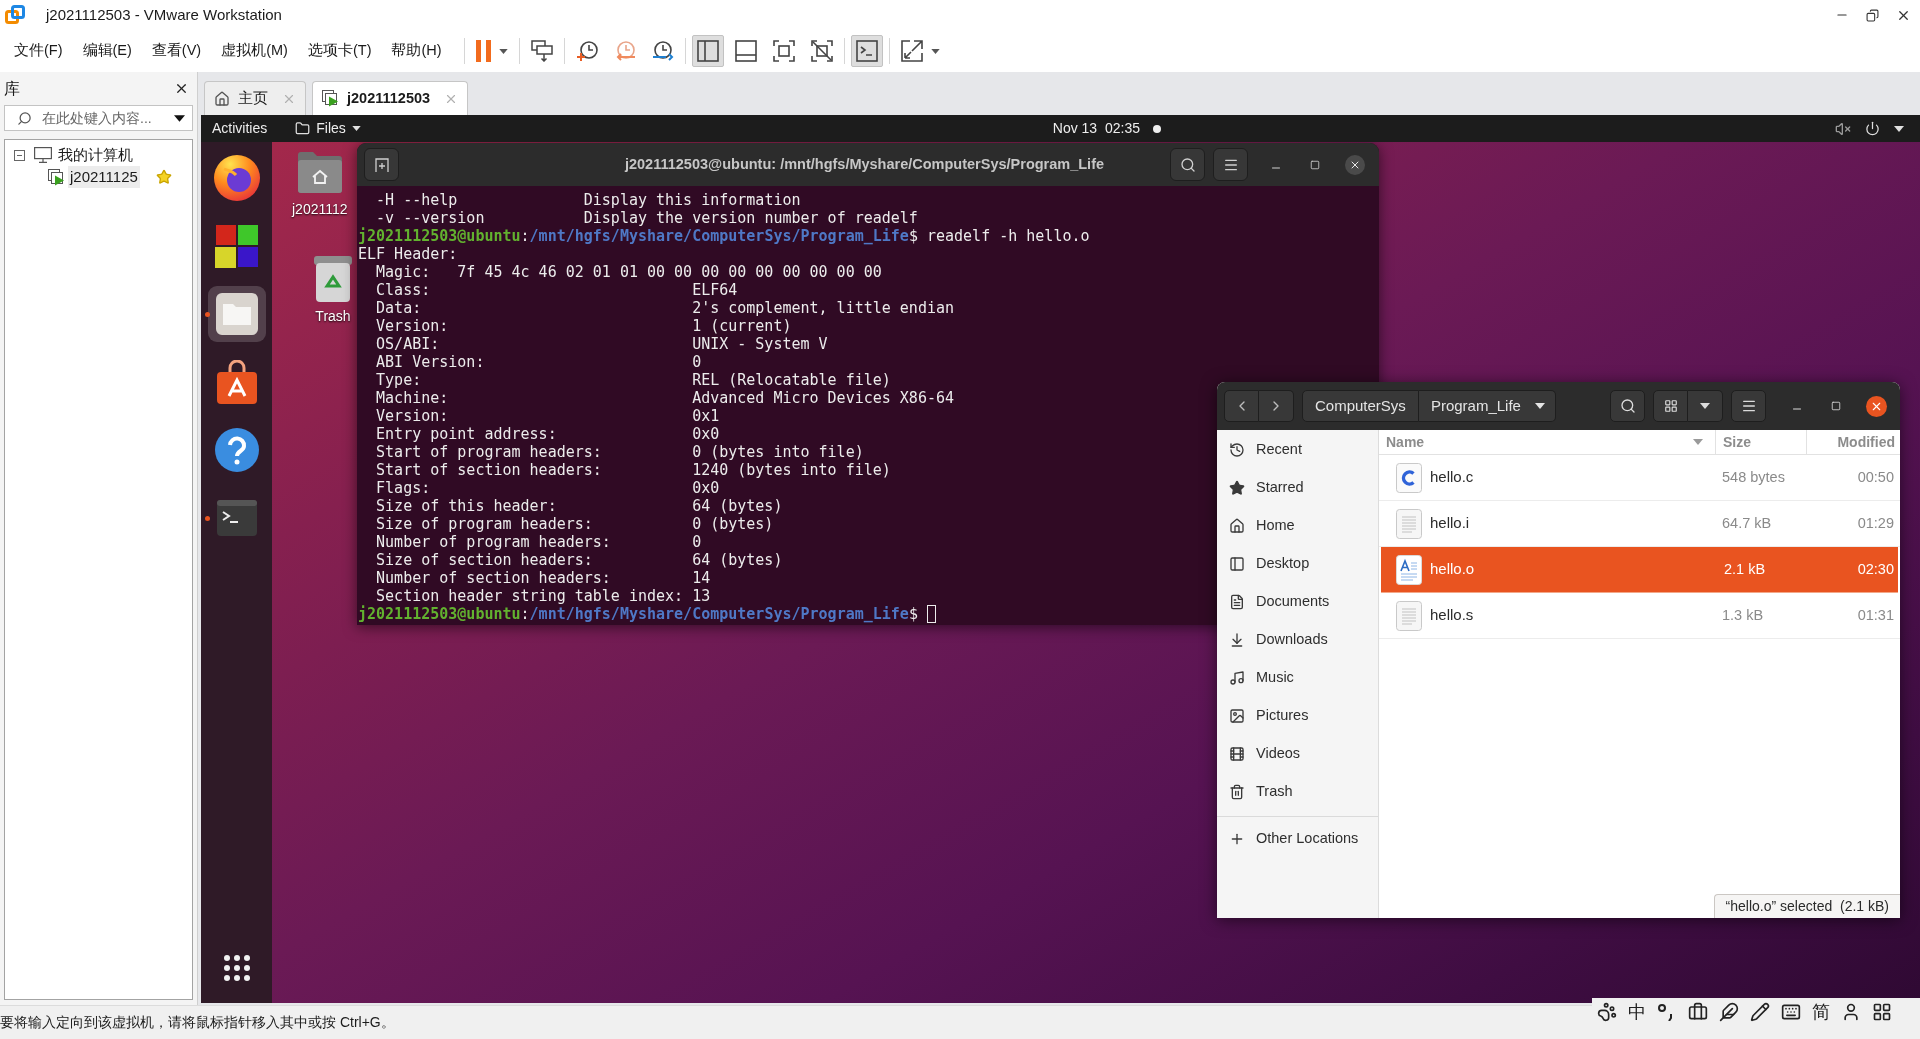 Image resolution: width=1920 pixels, height=1039 pixels. Describe the element at coordinates (416, 51) in the screenshot. I see `menu-item: 帮助(H)` at that location.